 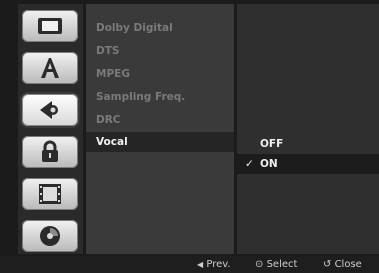 I want to click on prev-arrow-icon: ◀, so click(x=200, y=264).